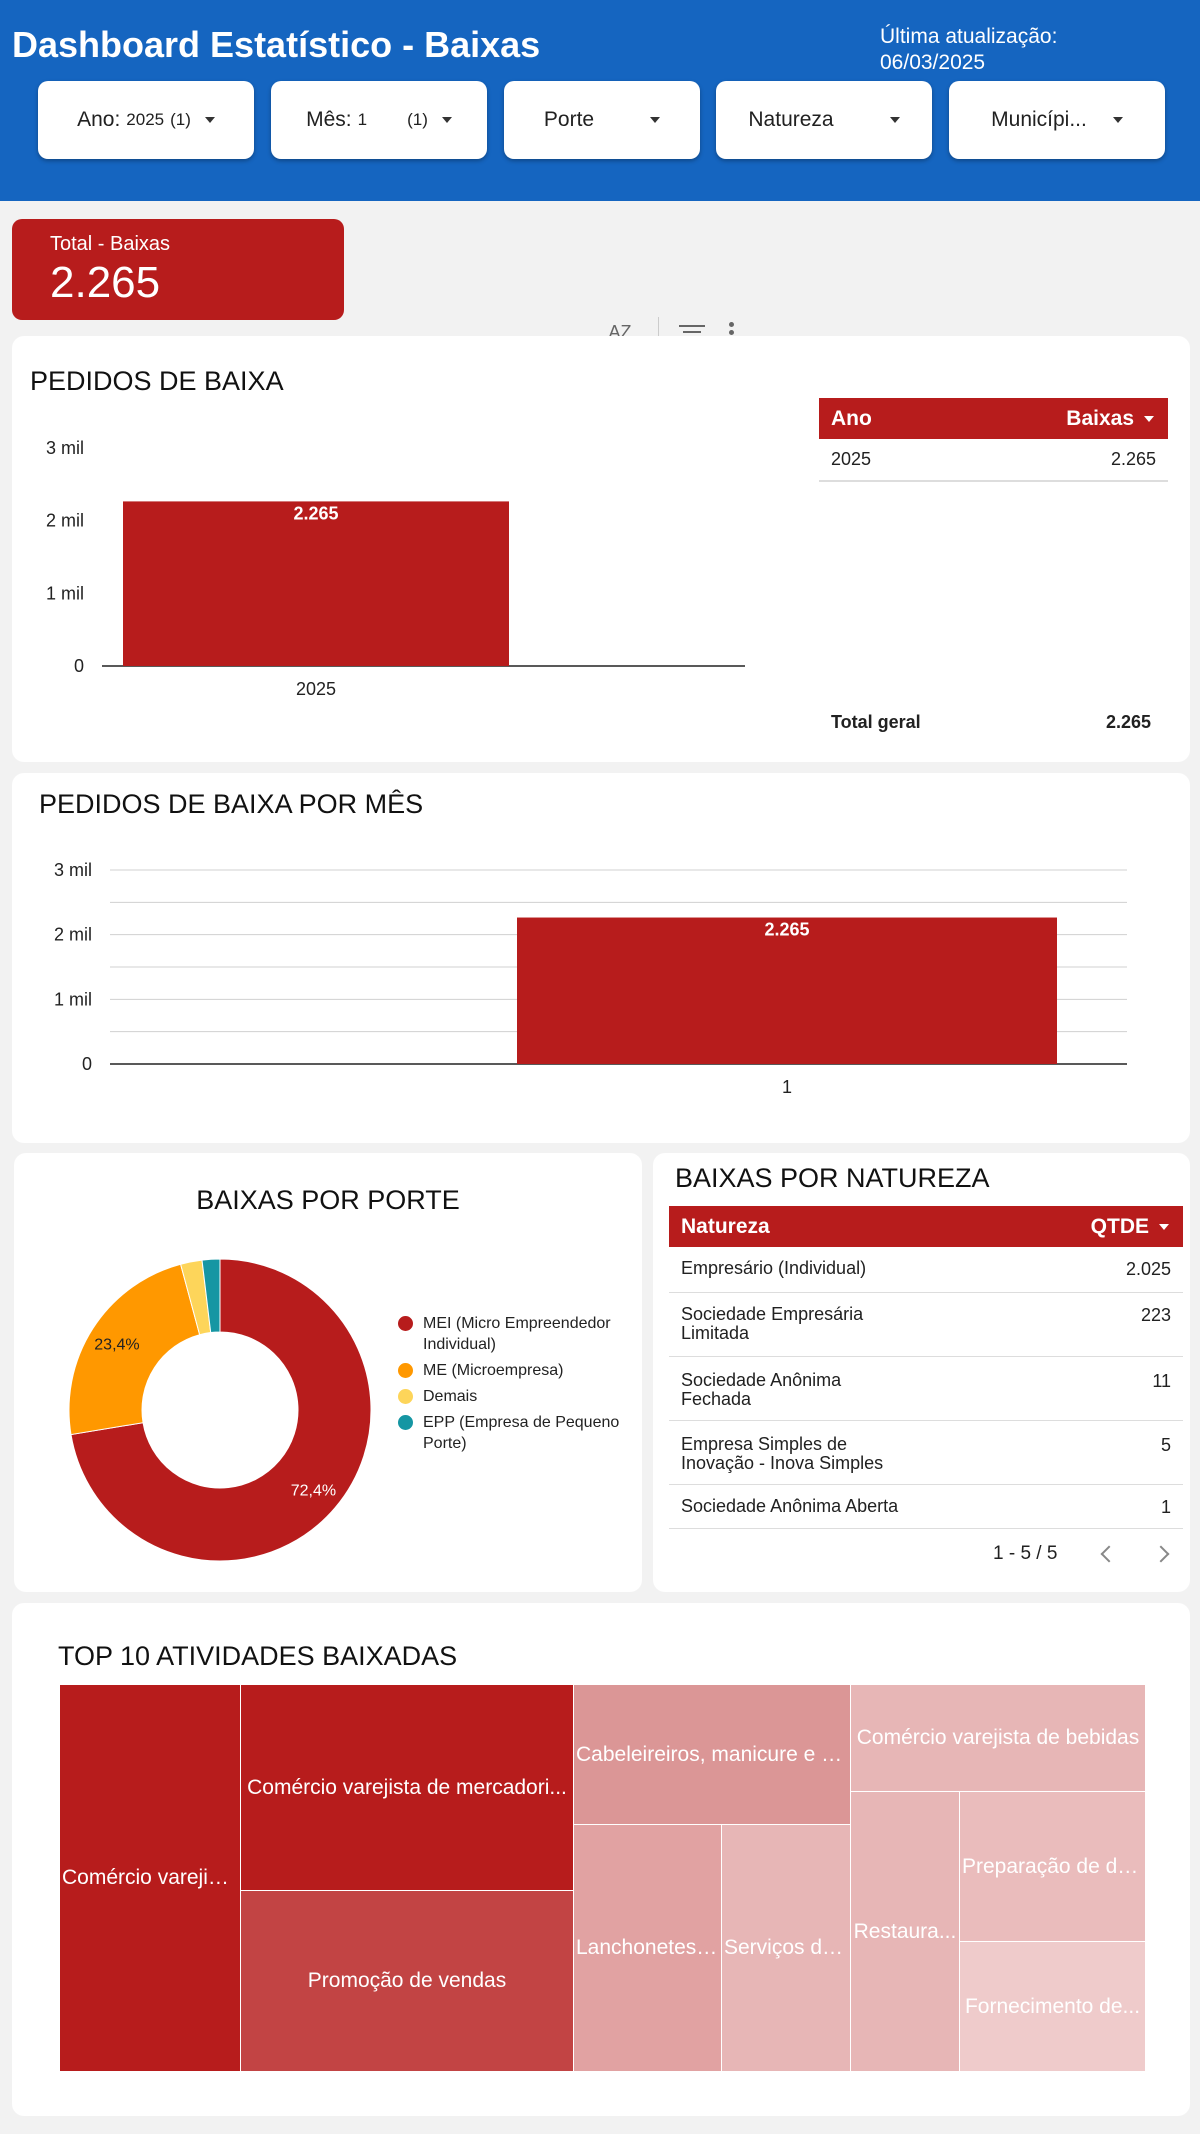 This screenshot has height=2134, width=1200. I want to click on table-header: Ano Baixas, so click(993, 418).